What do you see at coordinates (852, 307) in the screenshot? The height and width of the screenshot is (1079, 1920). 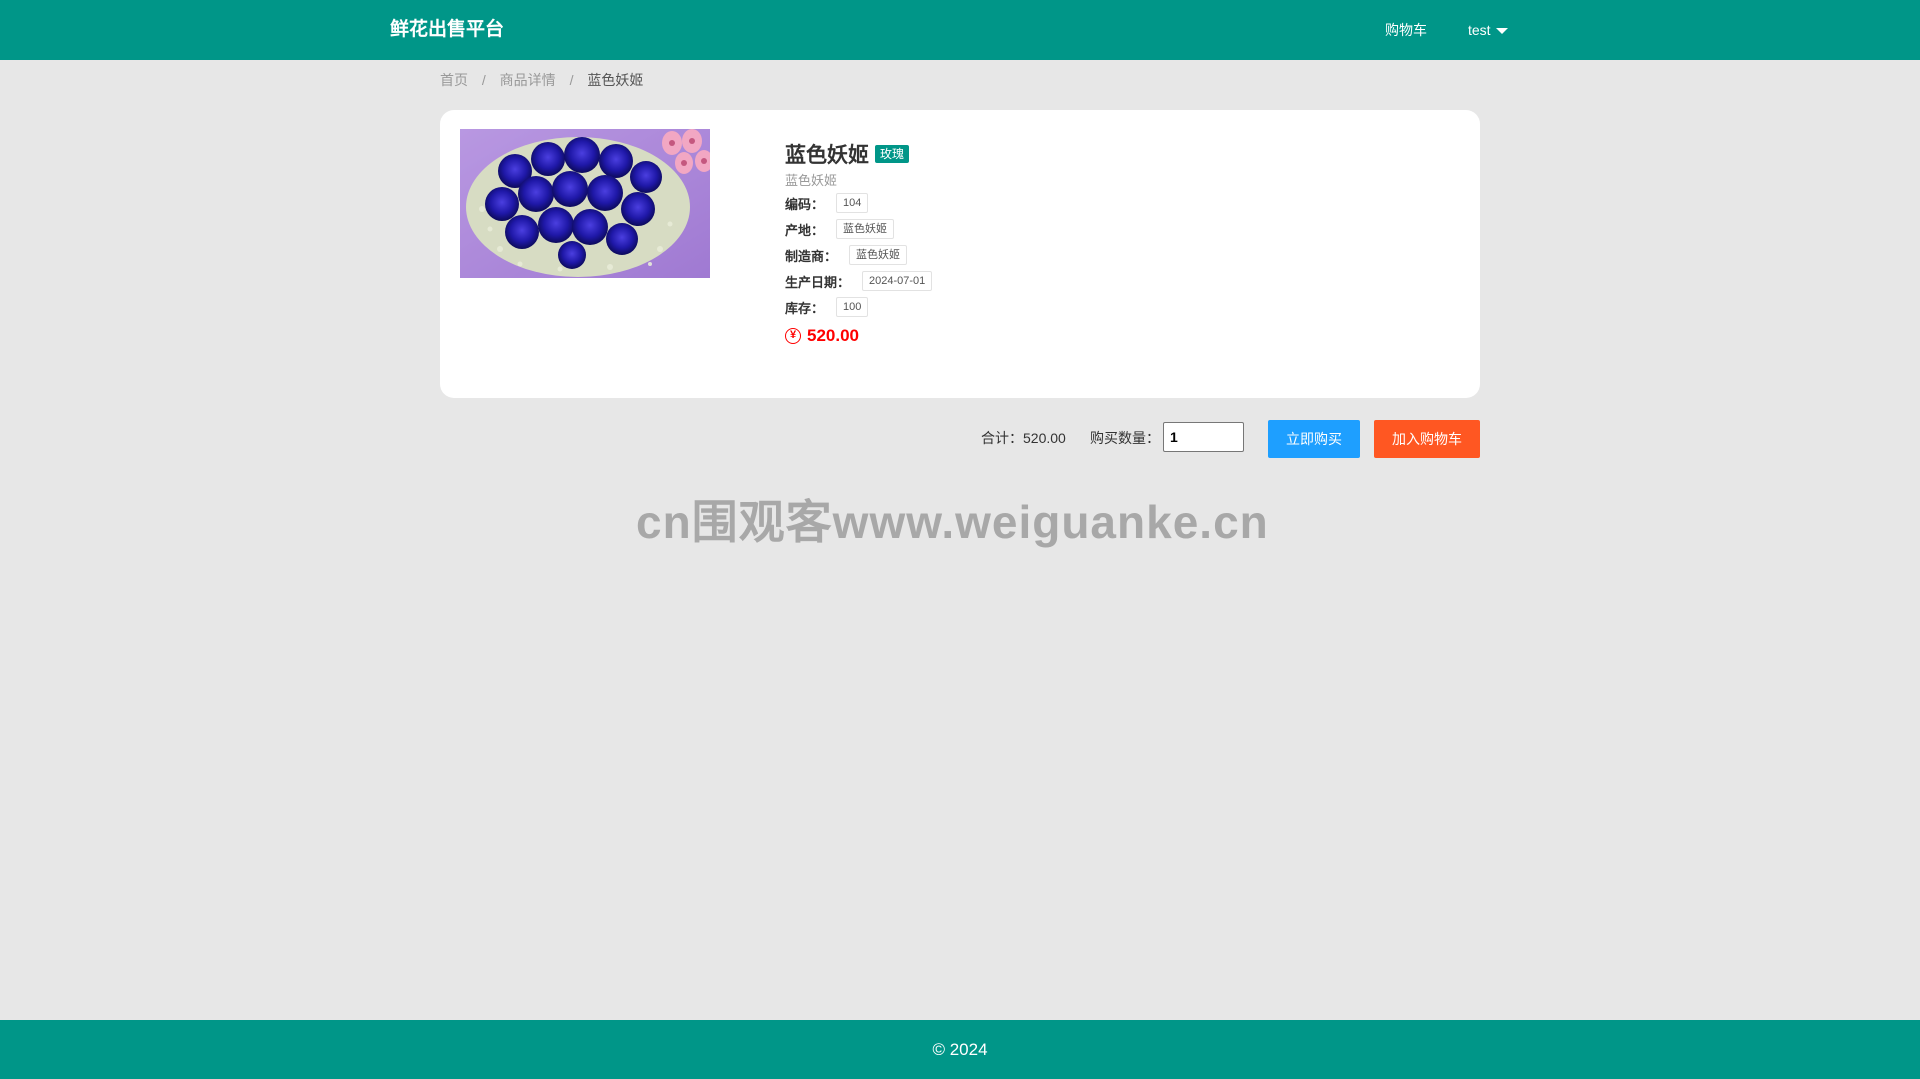 I see `field-value: 100` at bounding box center [852, 307].